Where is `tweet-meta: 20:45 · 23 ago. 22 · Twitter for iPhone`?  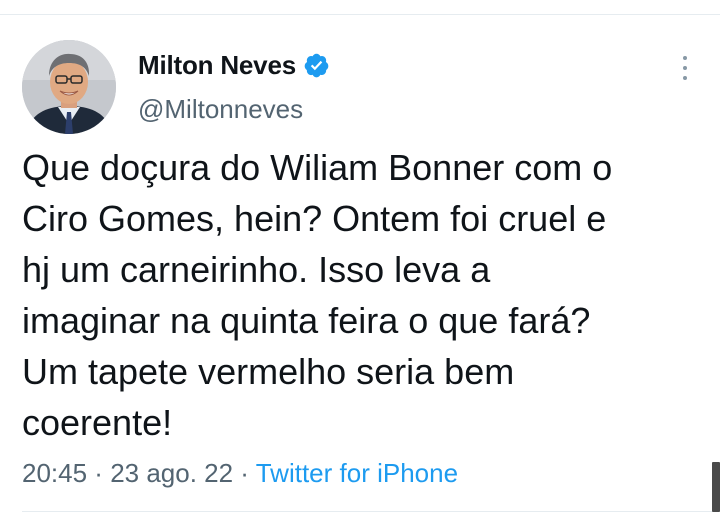
tweet-meta: 20:45 · 23 ago. 22 · Twitter for iPhone is located at coordinates (240, 473).